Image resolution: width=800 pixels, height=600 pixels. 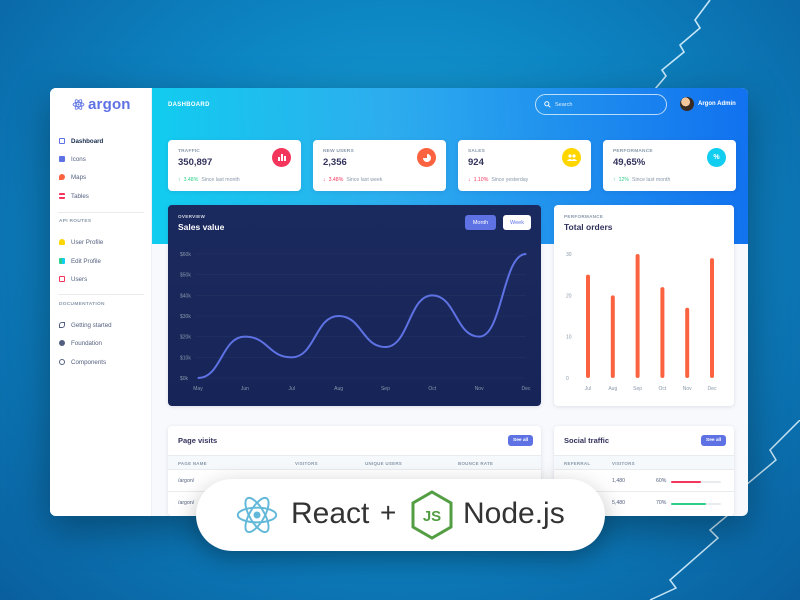 What do you see at coordinates (74, 196) in the screenshot?
I see `sidebar-item-tables: Tables` at bounding box center [74, 196].